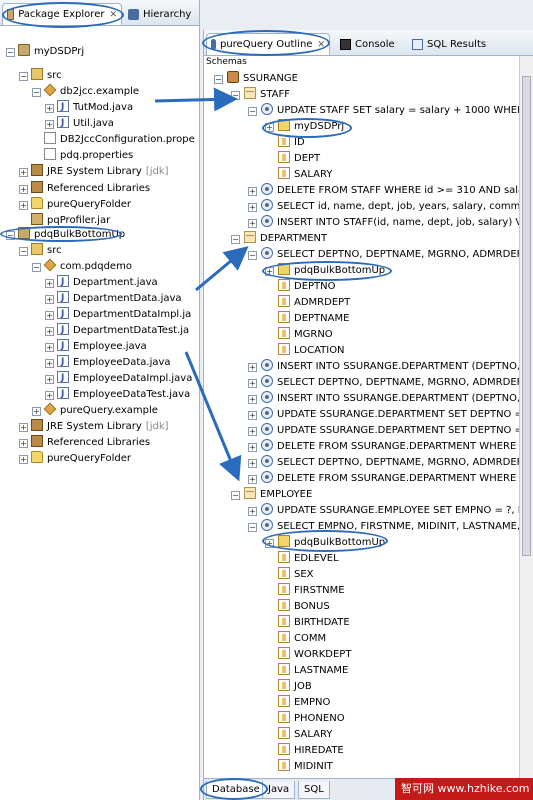 This screenshot has width=533, height=800. Describe the element at coordinates (291, 143) in the screenshot. I see `column-item: ID` at that location.